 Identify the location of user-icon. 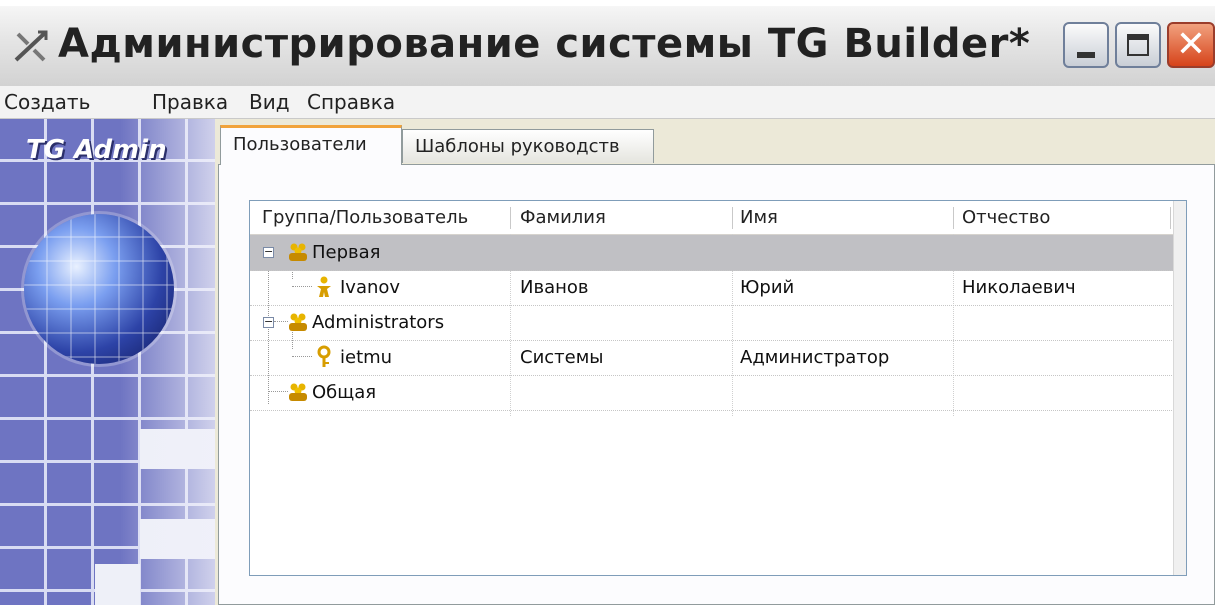
(324, 286).